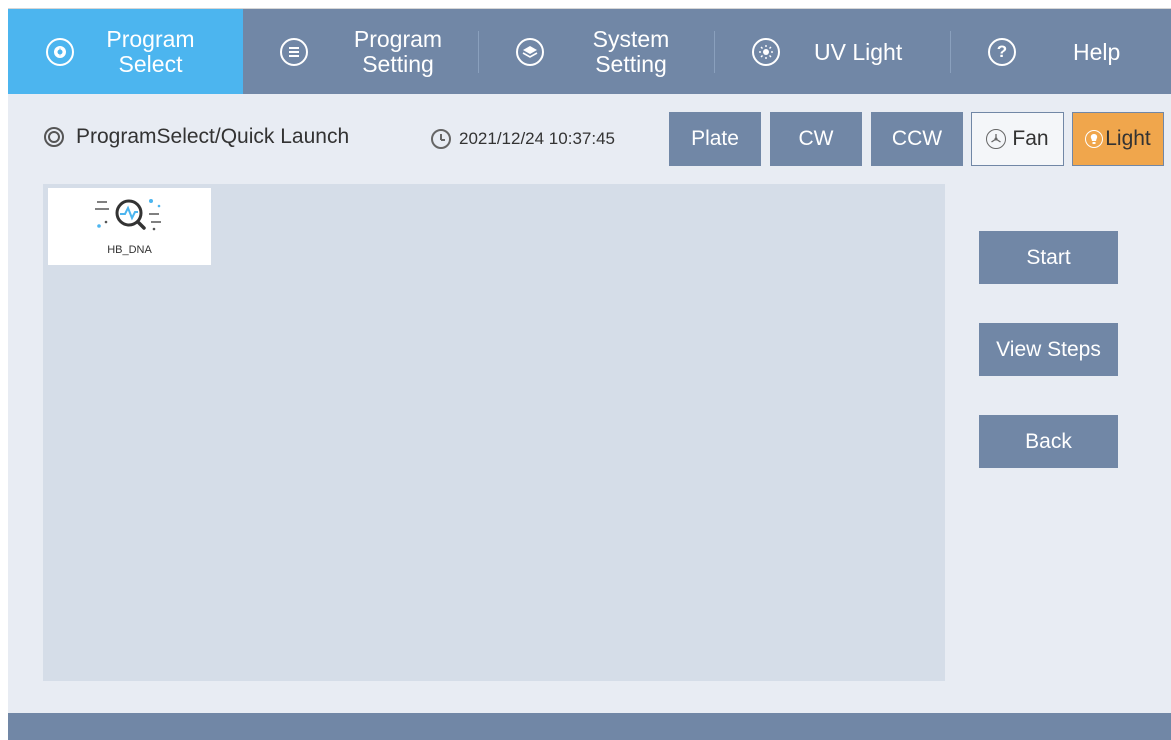  What do you see at coordinates (858, 52) in the screenshot?
I see `nav-label-line1: UV Light` at bounding box center [858, 52].